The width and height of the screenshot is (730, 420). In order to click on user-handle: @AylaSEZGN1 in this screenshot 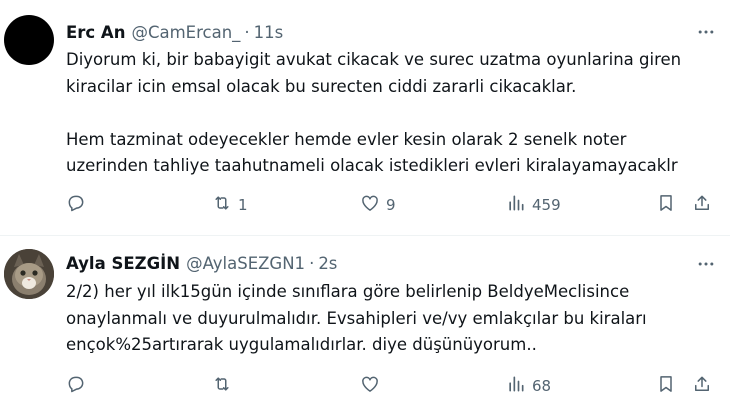, I will do `click(245, 263)`.